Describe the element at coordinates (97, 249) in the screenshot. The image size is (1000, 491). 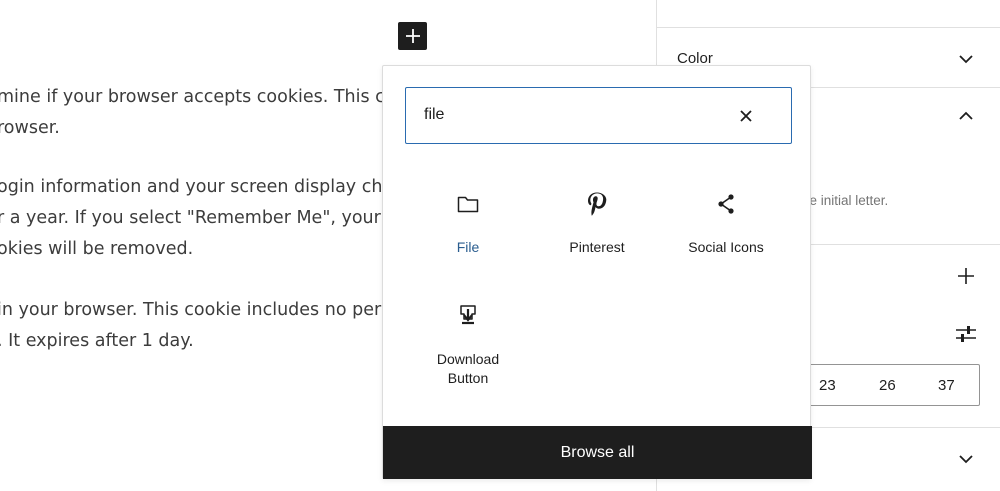
I see `paragraph-line: okies will be removed.` at that location.